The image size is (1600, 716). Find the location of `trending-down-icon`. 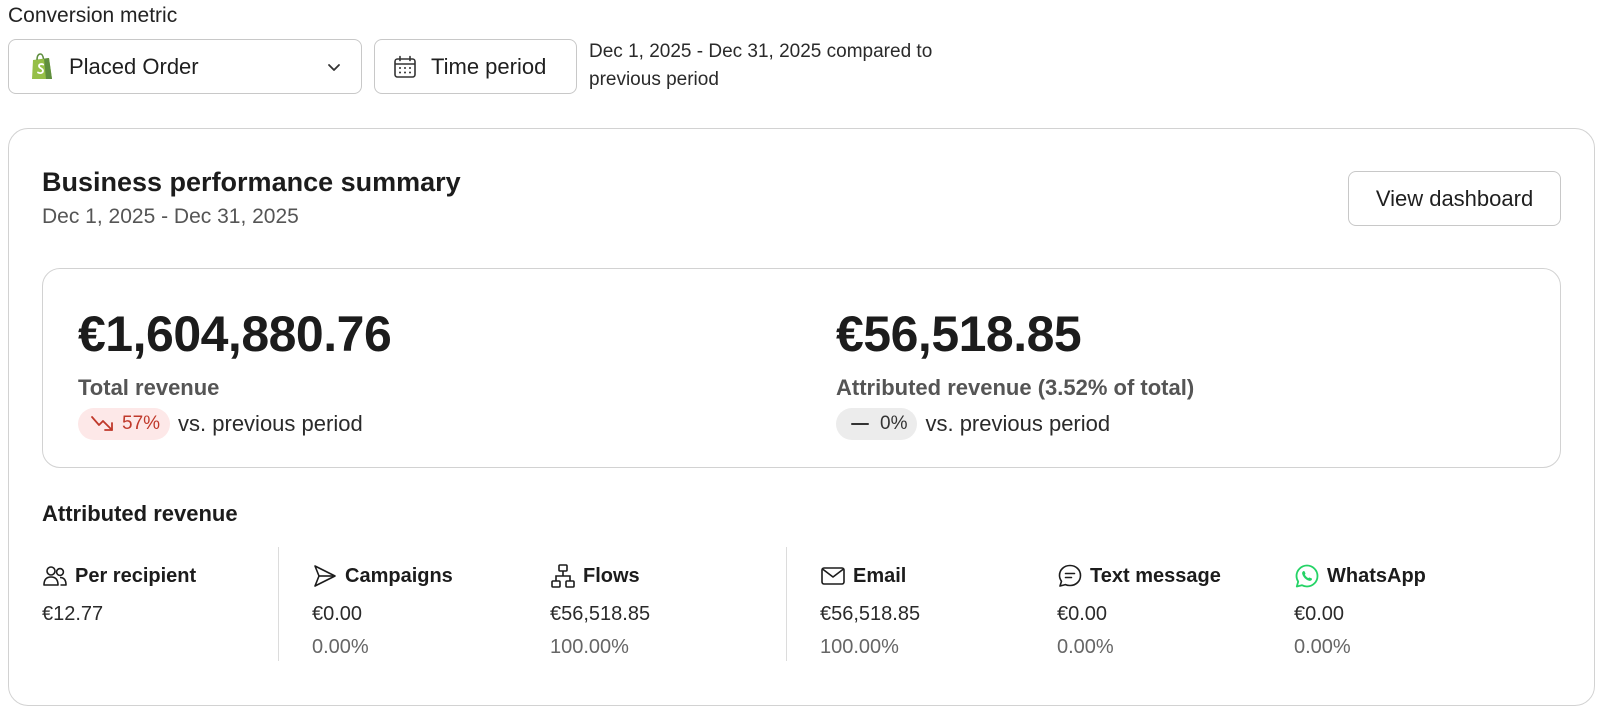

trending-down-icon is located at coordinates (103, 424).